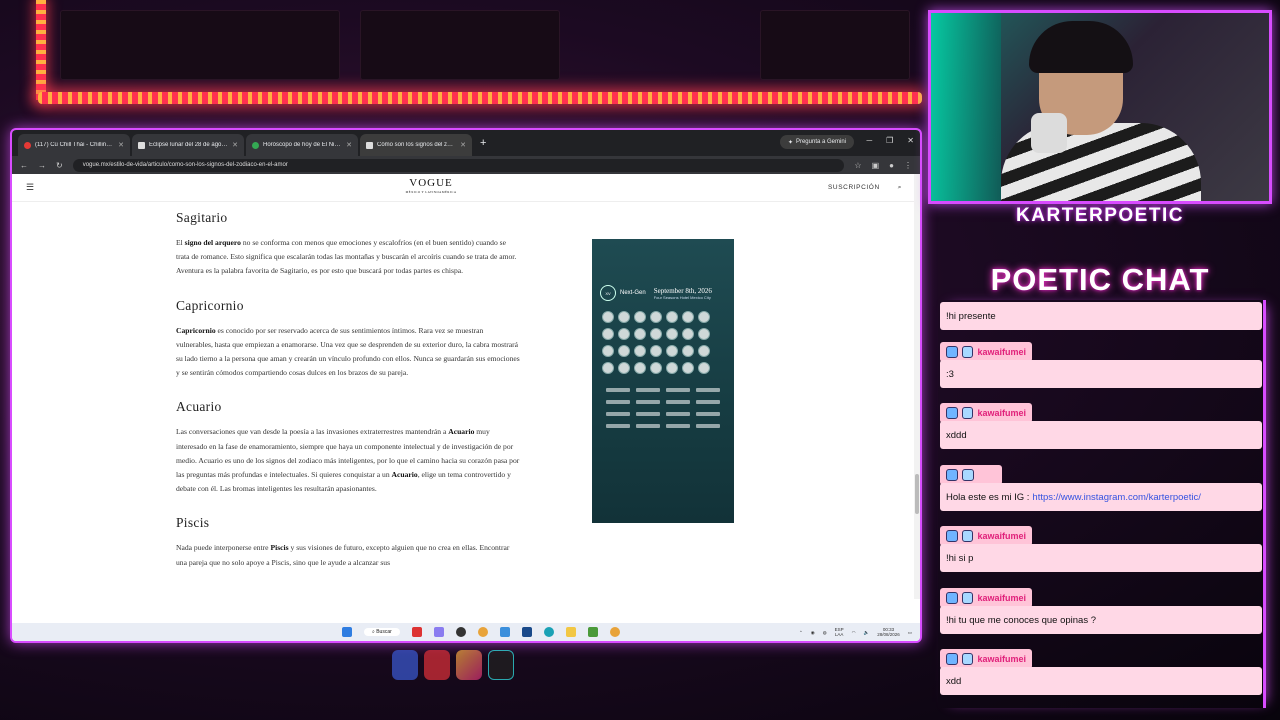  What do you see at coordinates (570, 632) in the screenshot?
I see `folder-icon` at bounding box center [570, 632].